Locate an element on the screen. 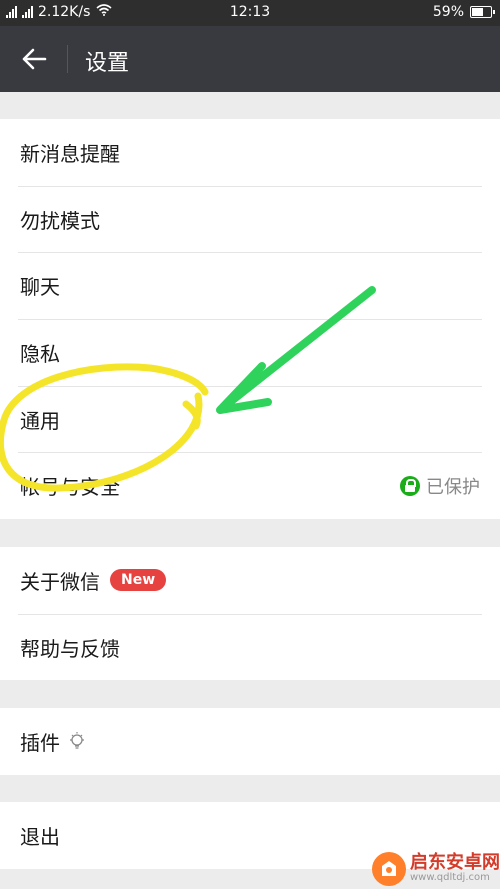 This screenshot has height=889, width=500. settings-item-help-feedback: 帮助与反馈 is located at coordinates (250, 647).